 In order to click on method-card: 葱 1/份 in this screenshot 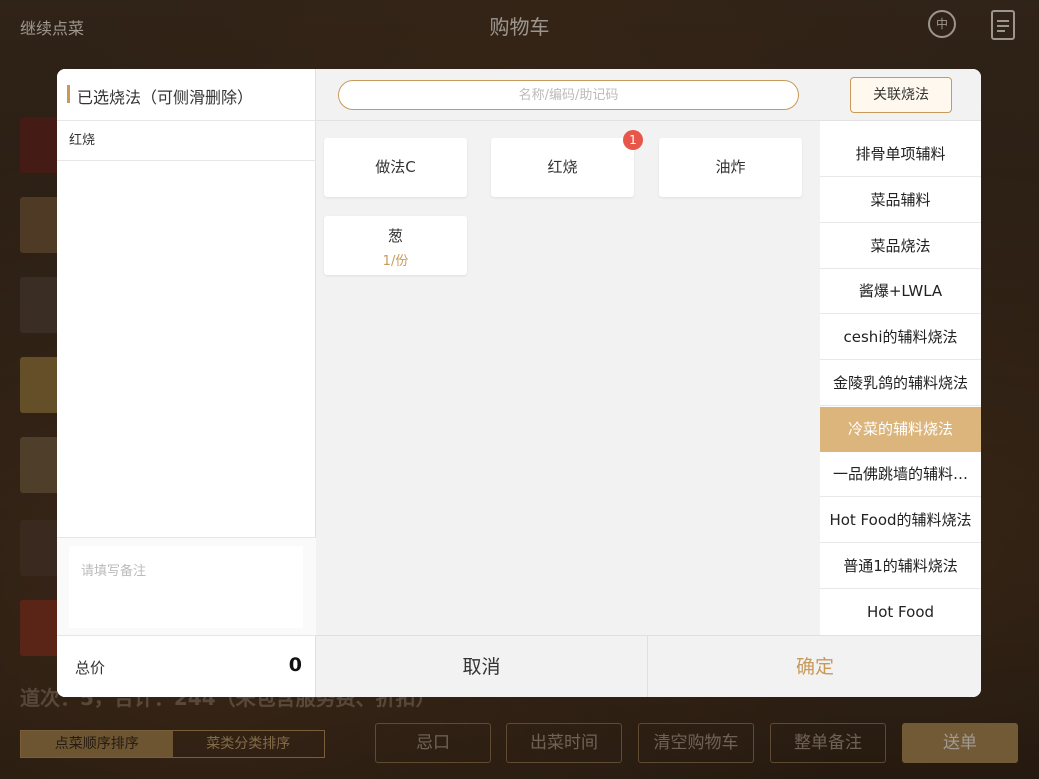, I will do `click(395, 245)`.